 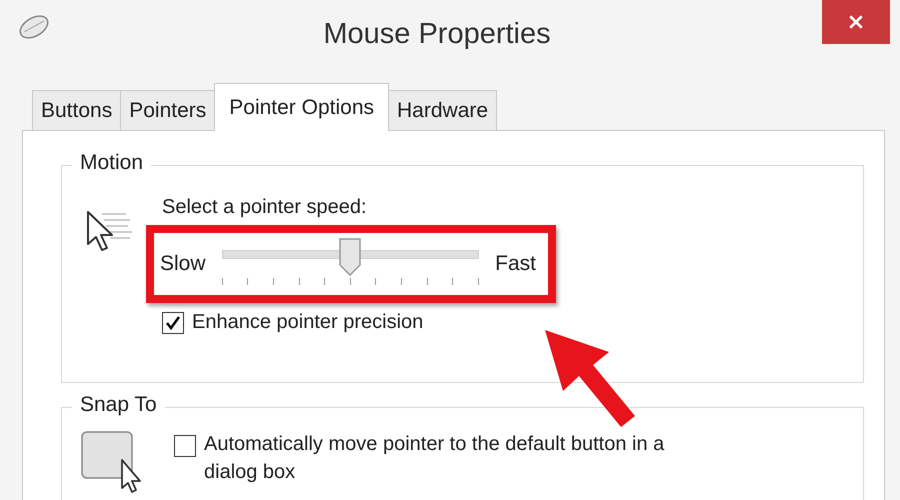 What do you see at coordinates (183, 264) in the screenshot?
I see `slow-label: Slow` at bounding box center [183, 264].